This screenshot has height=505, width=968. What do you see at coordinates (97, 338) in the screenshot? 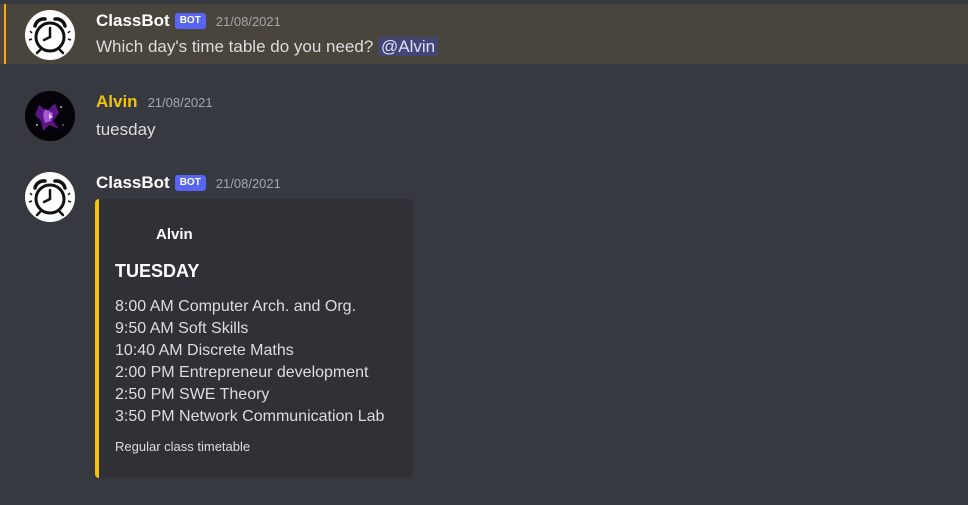
I see `embed-accent-bar` at bounding box center [97, 338].